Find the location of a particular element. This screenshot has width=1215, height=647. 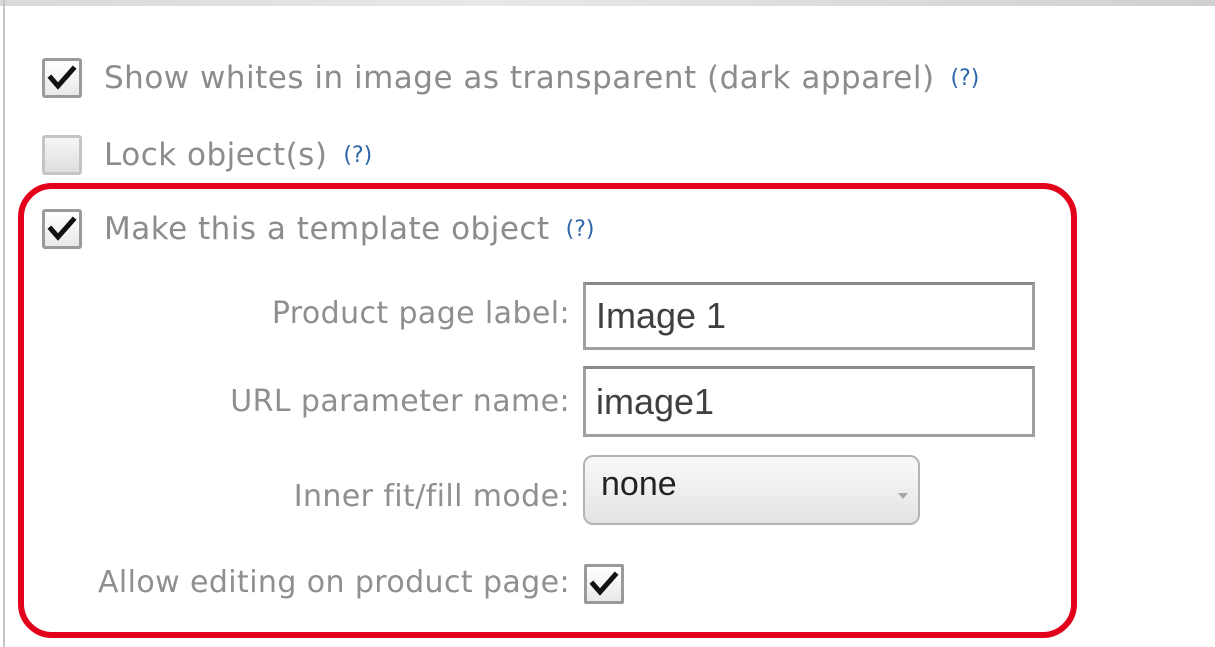

transparent-whites-help-link: (?) is located at coordinates (965, 78).